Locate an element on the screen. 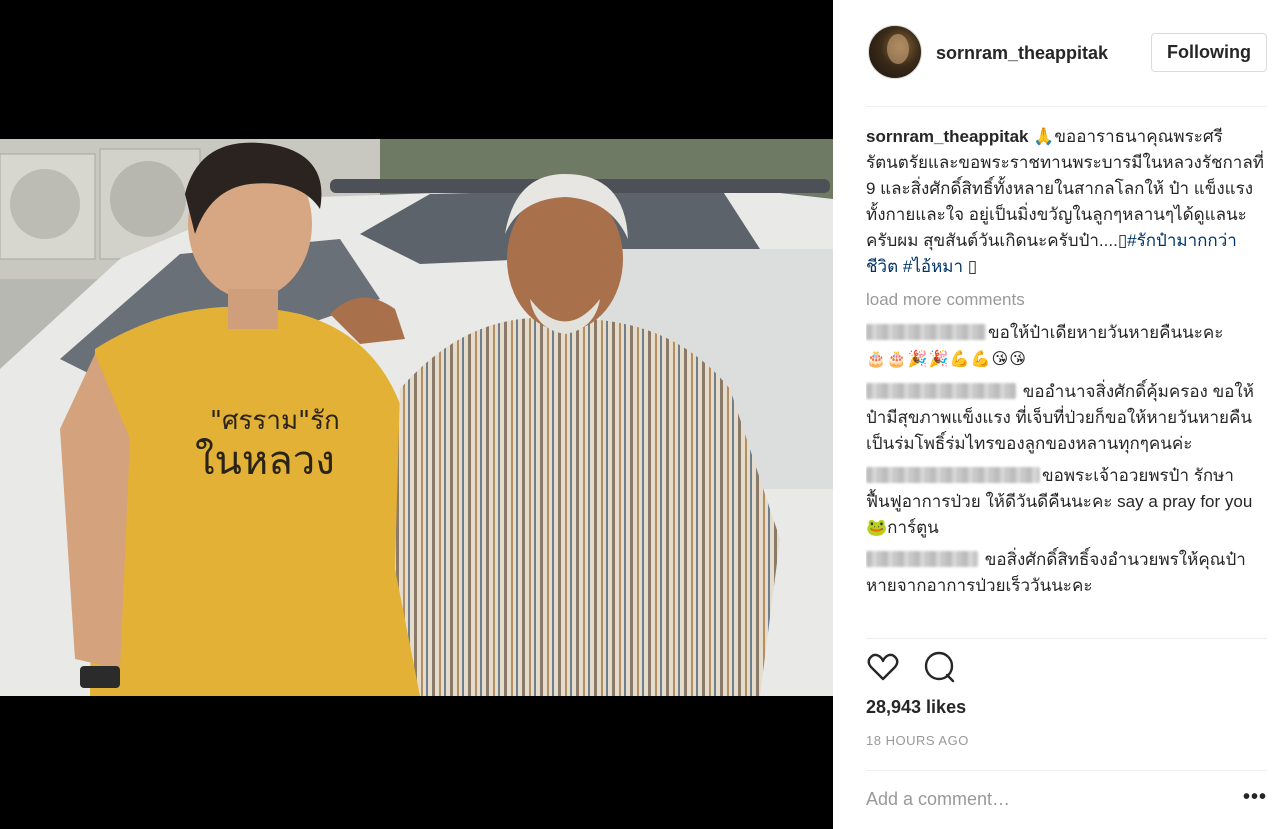 The image size is (1280, 829). comment-emoji-line: 🎂🎂🎉🎉💪💪😘😘 is located at coordinates (946, 359).